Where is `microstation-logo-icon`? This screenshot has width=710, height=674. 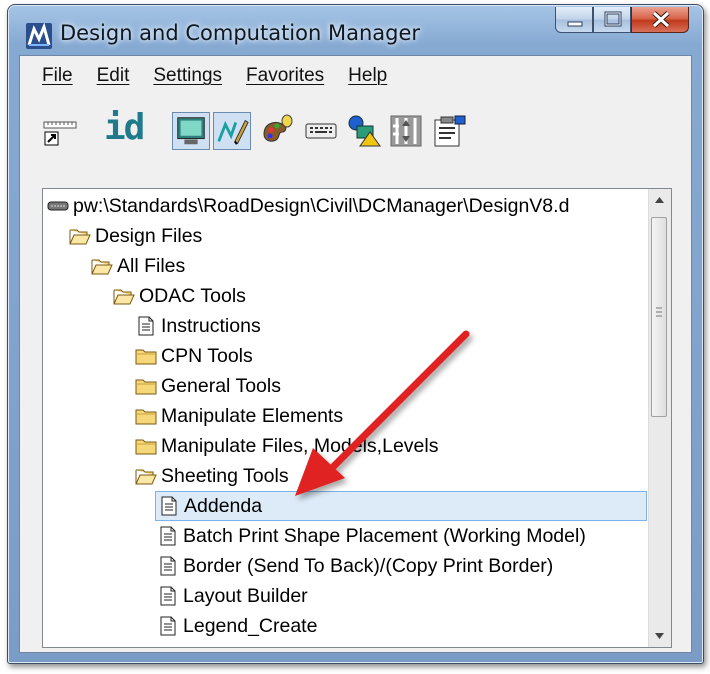 microstation-logo-icon is located at coordinates (39, 36).